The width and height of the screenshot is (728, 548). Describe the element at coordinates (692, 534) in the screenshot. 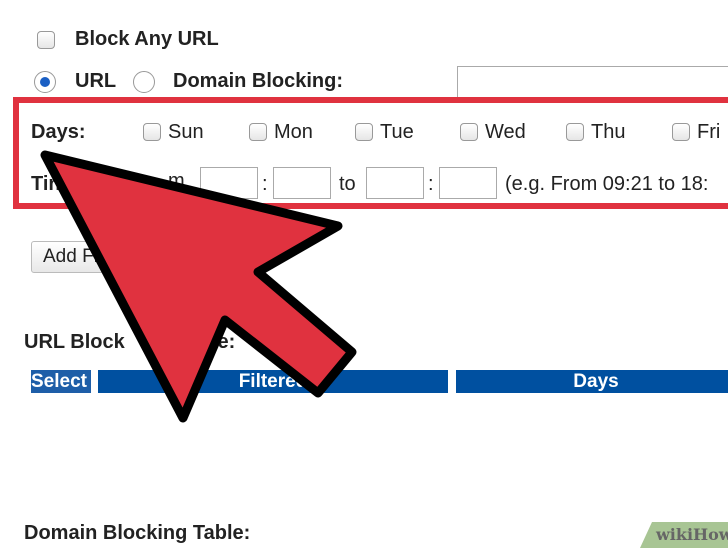

I see `watermark-text: wikiHow` at that location.